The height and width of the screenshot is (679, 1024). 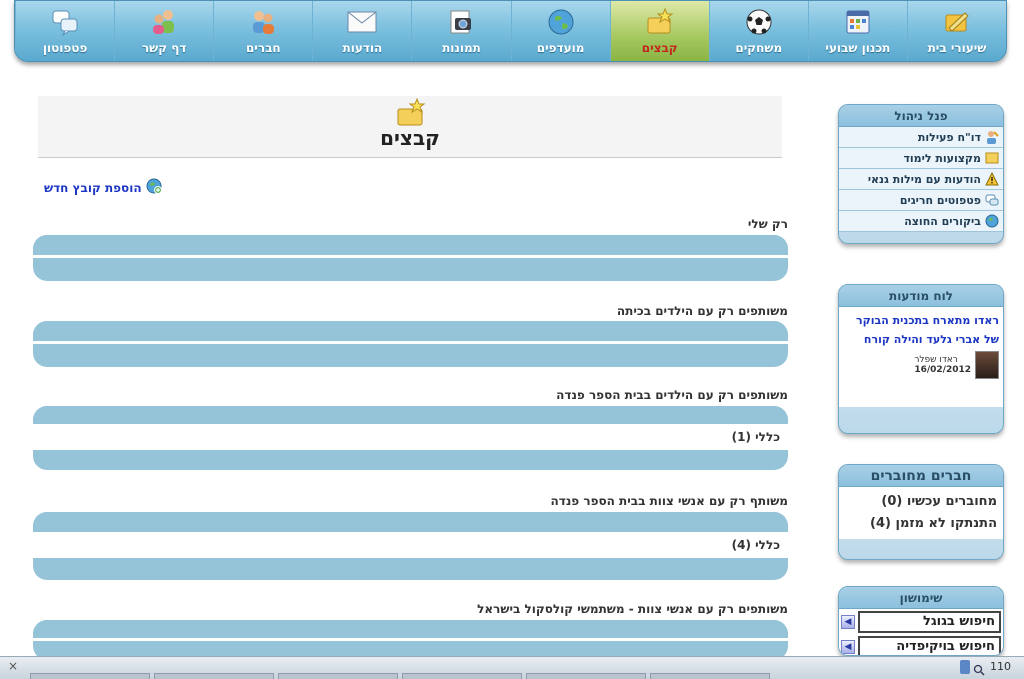 I want to click on folder-row-general: כללי (1), so click(x=410, y=437).